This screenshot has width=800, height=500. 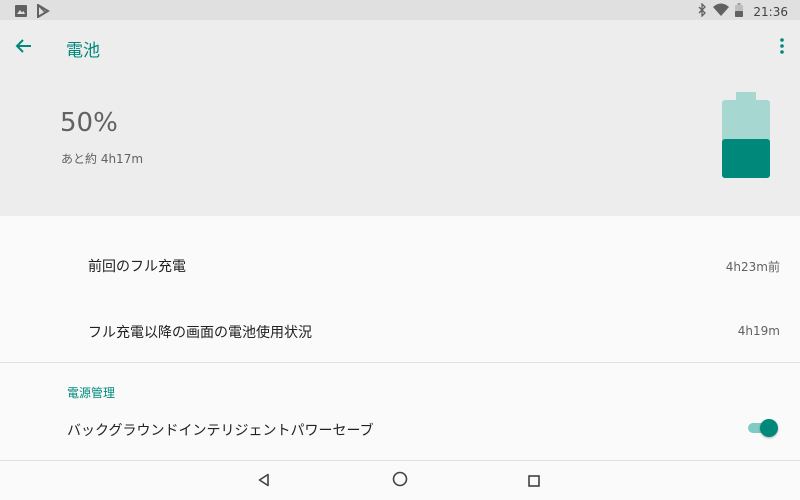 I want to click on overflow-menu-button, so click(x=782, y=48).